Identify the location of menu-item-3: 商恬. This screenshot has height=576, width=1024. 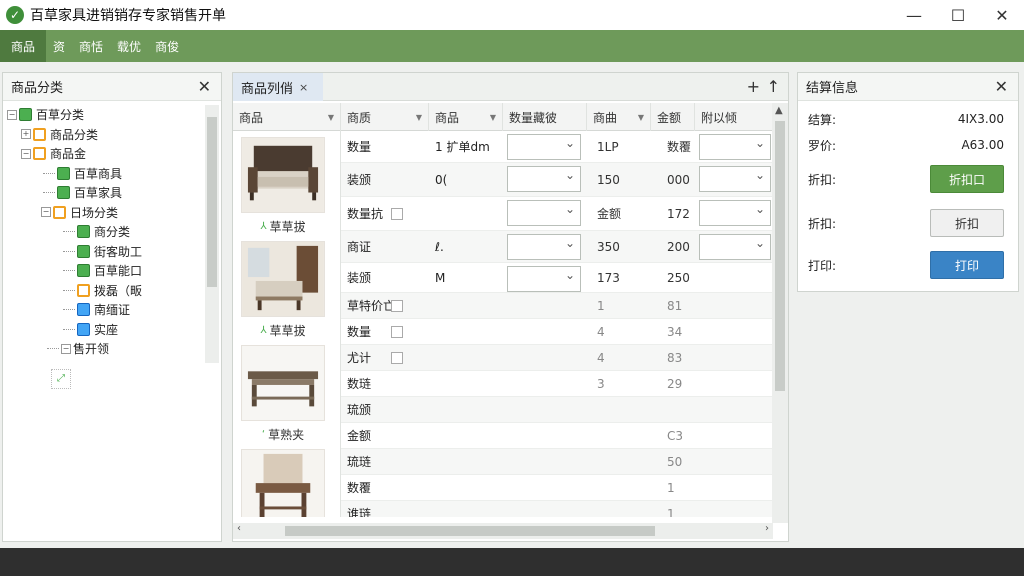
(91, 46).